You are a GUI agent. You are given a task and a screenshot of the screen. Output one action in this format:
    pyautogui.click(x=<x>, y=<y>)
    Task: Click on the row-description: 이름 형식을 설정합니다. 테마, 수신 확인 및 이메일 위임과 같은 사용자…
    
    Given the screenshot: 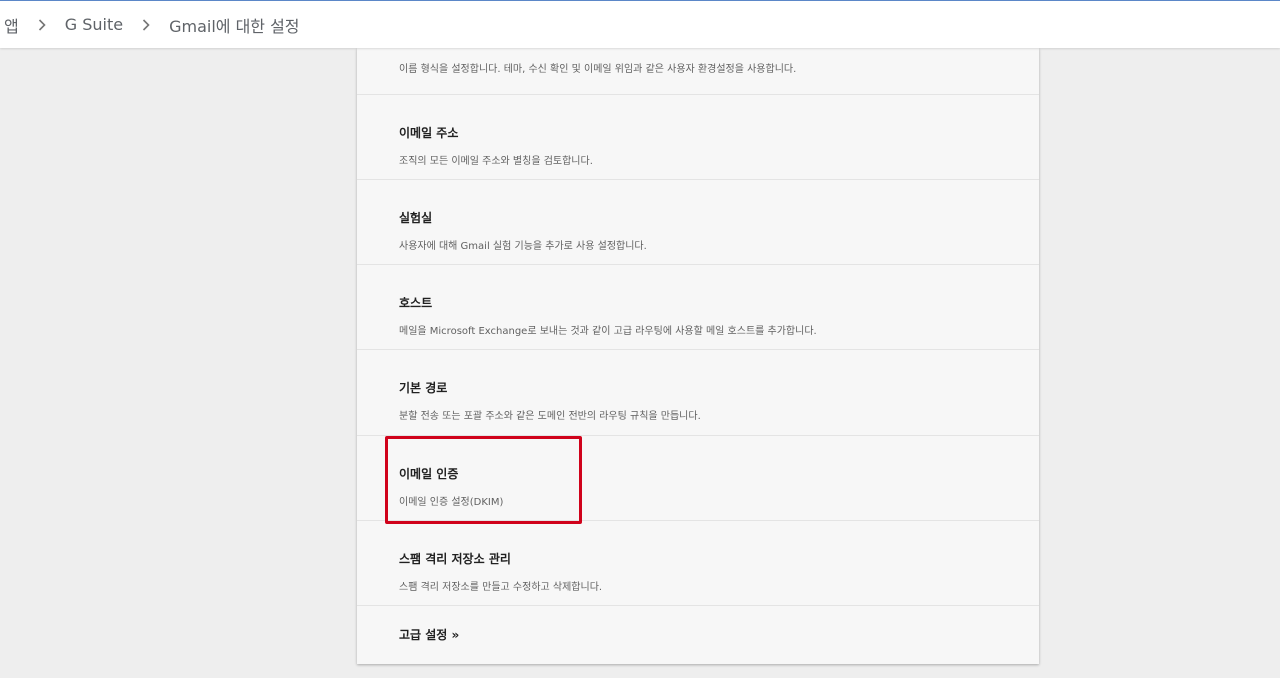 What is the action you would take?
    pyautogui.click(x=598, y=69)
    